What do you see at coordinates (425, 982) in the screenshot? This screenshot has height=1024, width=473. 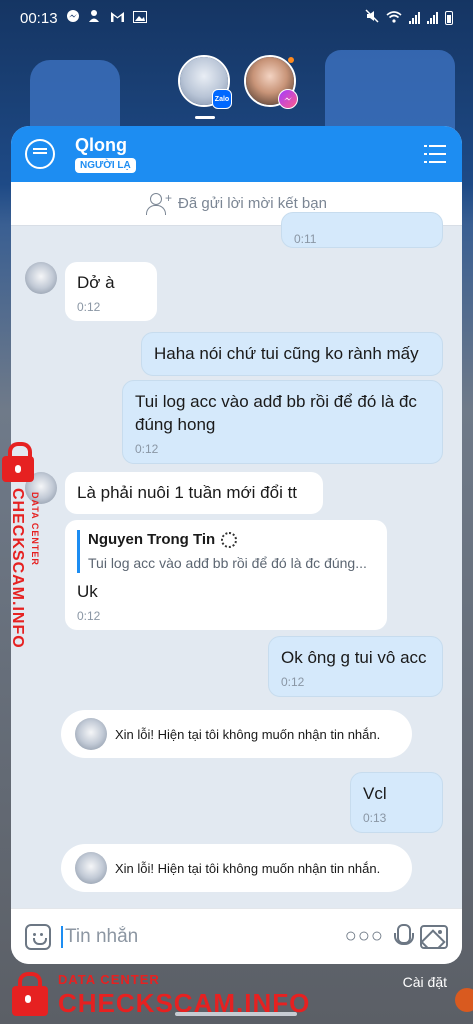 I see `settings-link: Cài đặt` at bounding box center [425, 982].